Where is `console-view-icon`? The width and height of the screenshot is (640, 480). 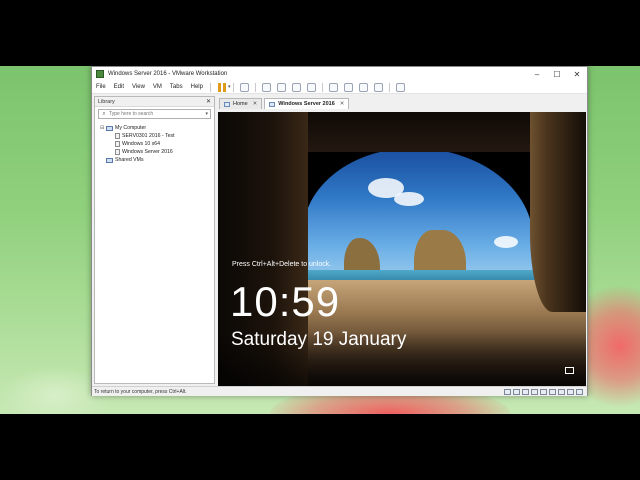 console-view-icon is located at coordinates (401, 87).